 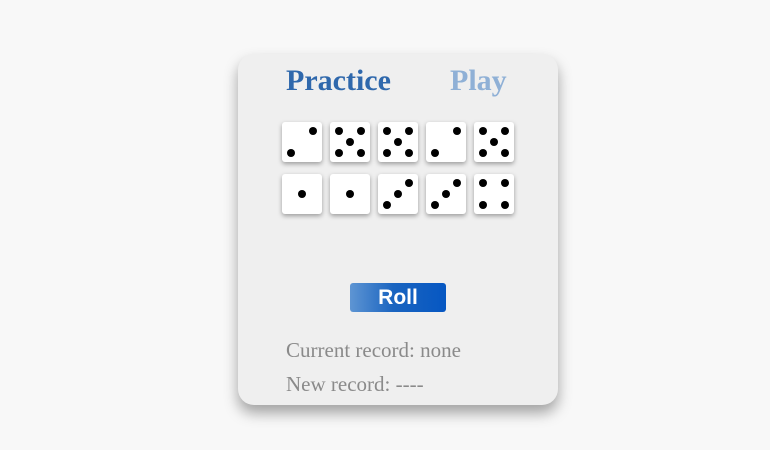 I want to click on new-record: New record: ----, so click(x=355, y=384).